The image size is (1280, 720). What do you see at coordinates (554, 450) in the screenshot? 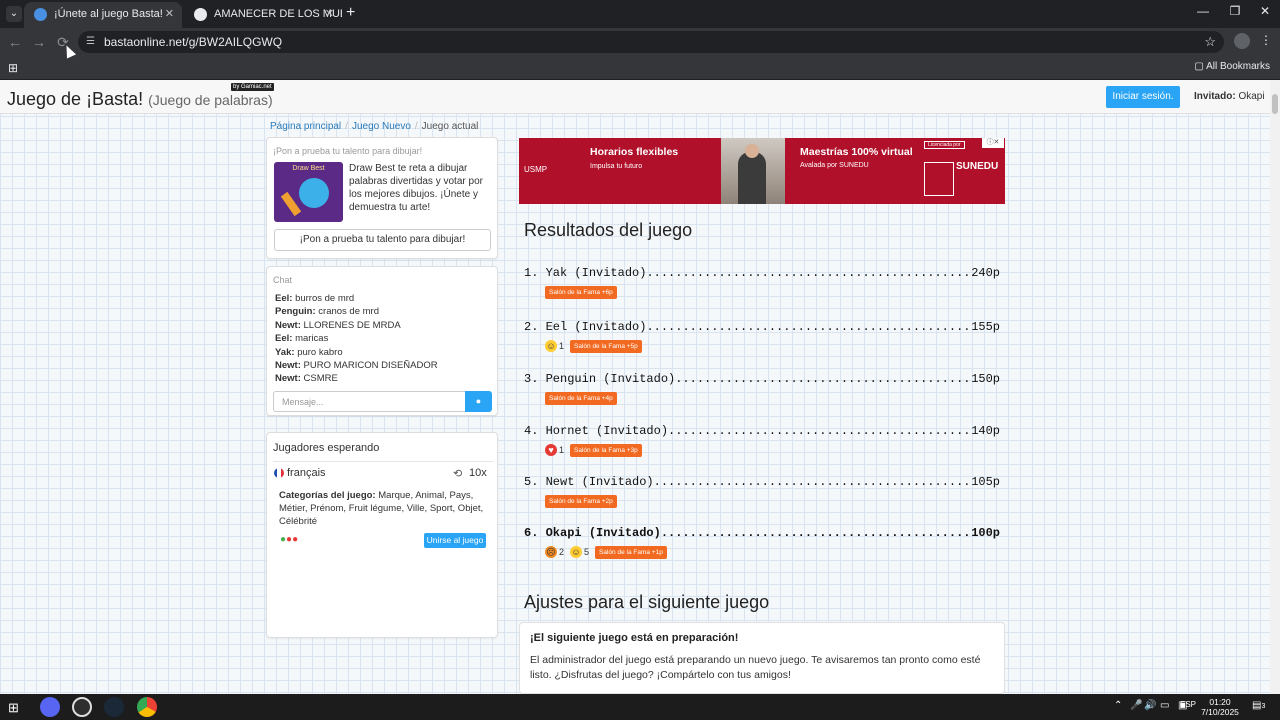
I see `heart-reaction: ♥ 1` at bounding box center [554, 450].